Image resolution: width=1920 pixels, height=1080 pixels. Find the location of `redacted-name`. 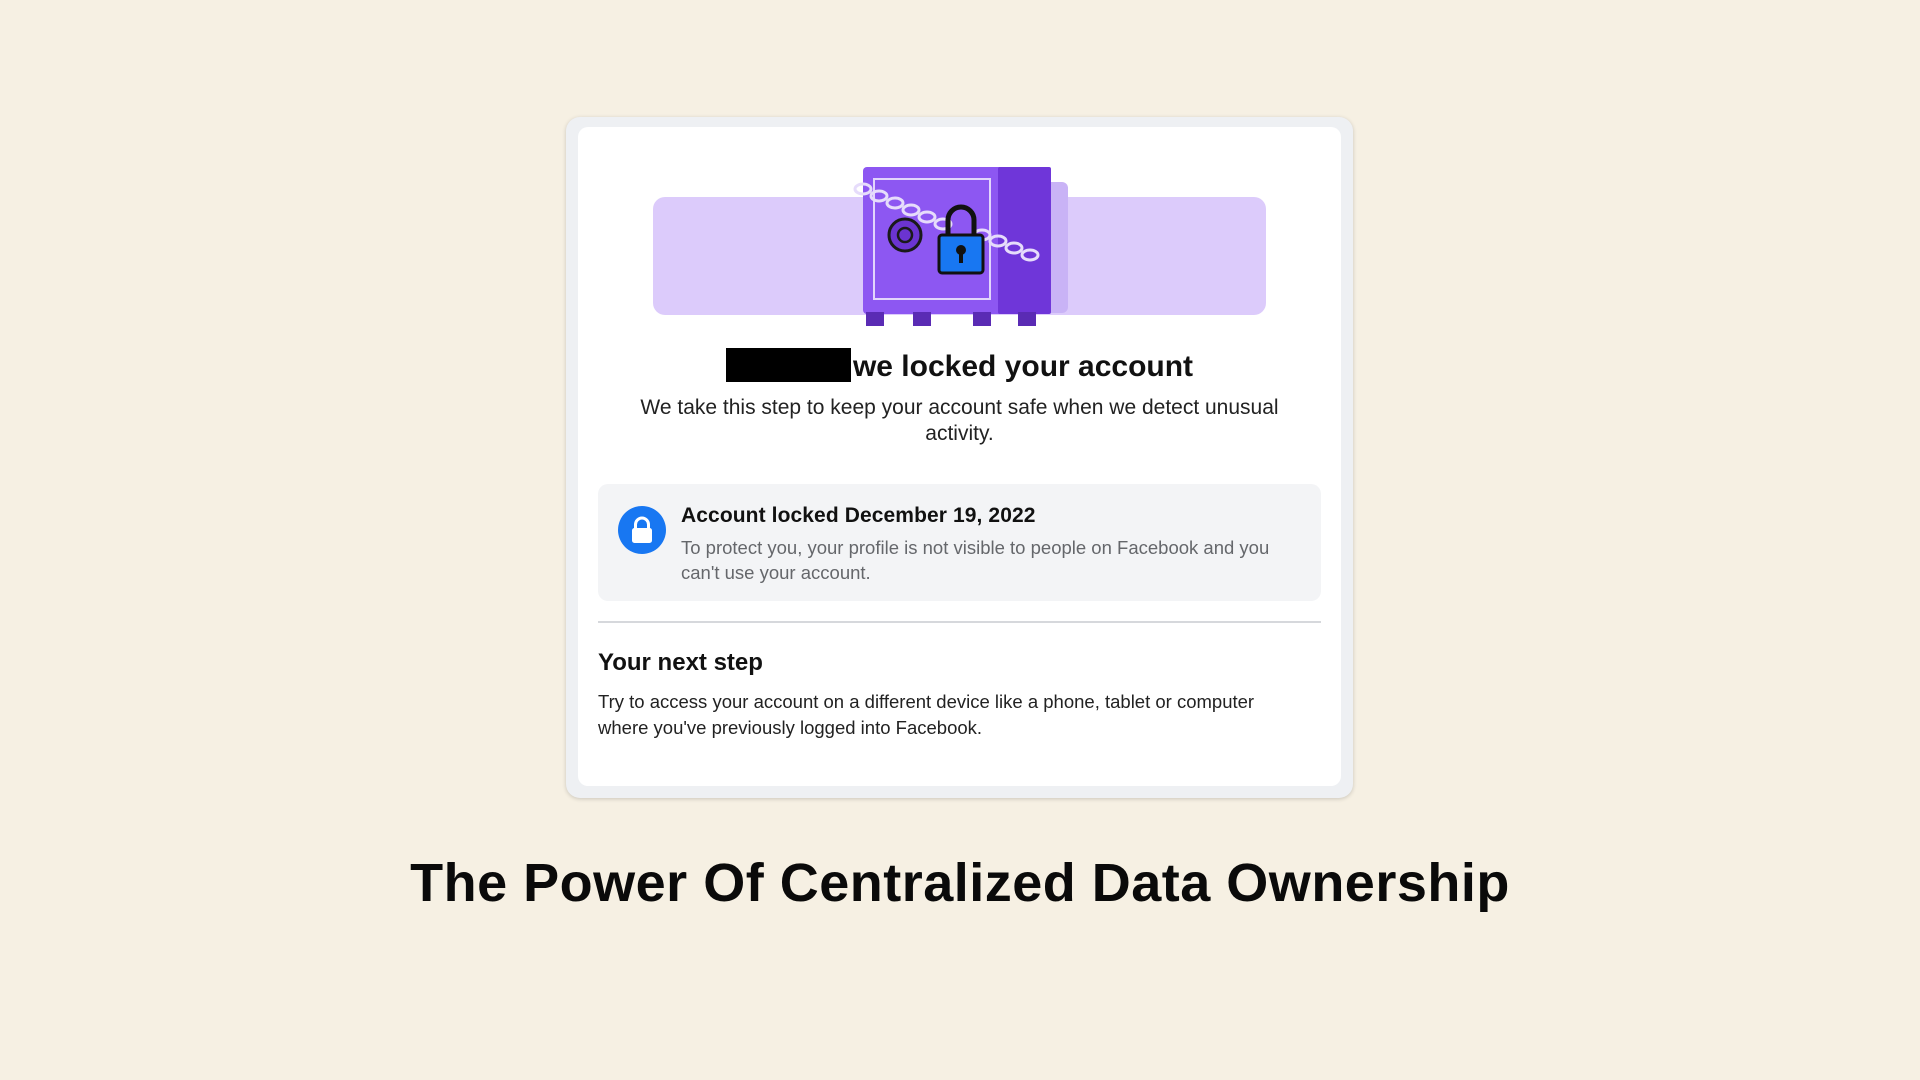

redacted-name is located at coordinates (788, 365).